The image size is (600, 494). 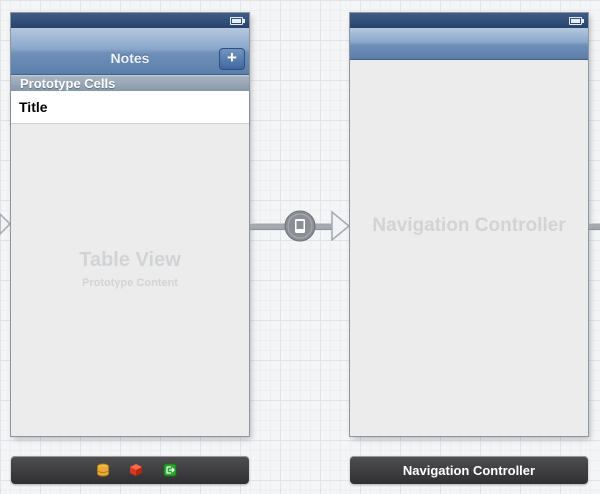 I want to click on scene-dock, so click(x=130, y=470).